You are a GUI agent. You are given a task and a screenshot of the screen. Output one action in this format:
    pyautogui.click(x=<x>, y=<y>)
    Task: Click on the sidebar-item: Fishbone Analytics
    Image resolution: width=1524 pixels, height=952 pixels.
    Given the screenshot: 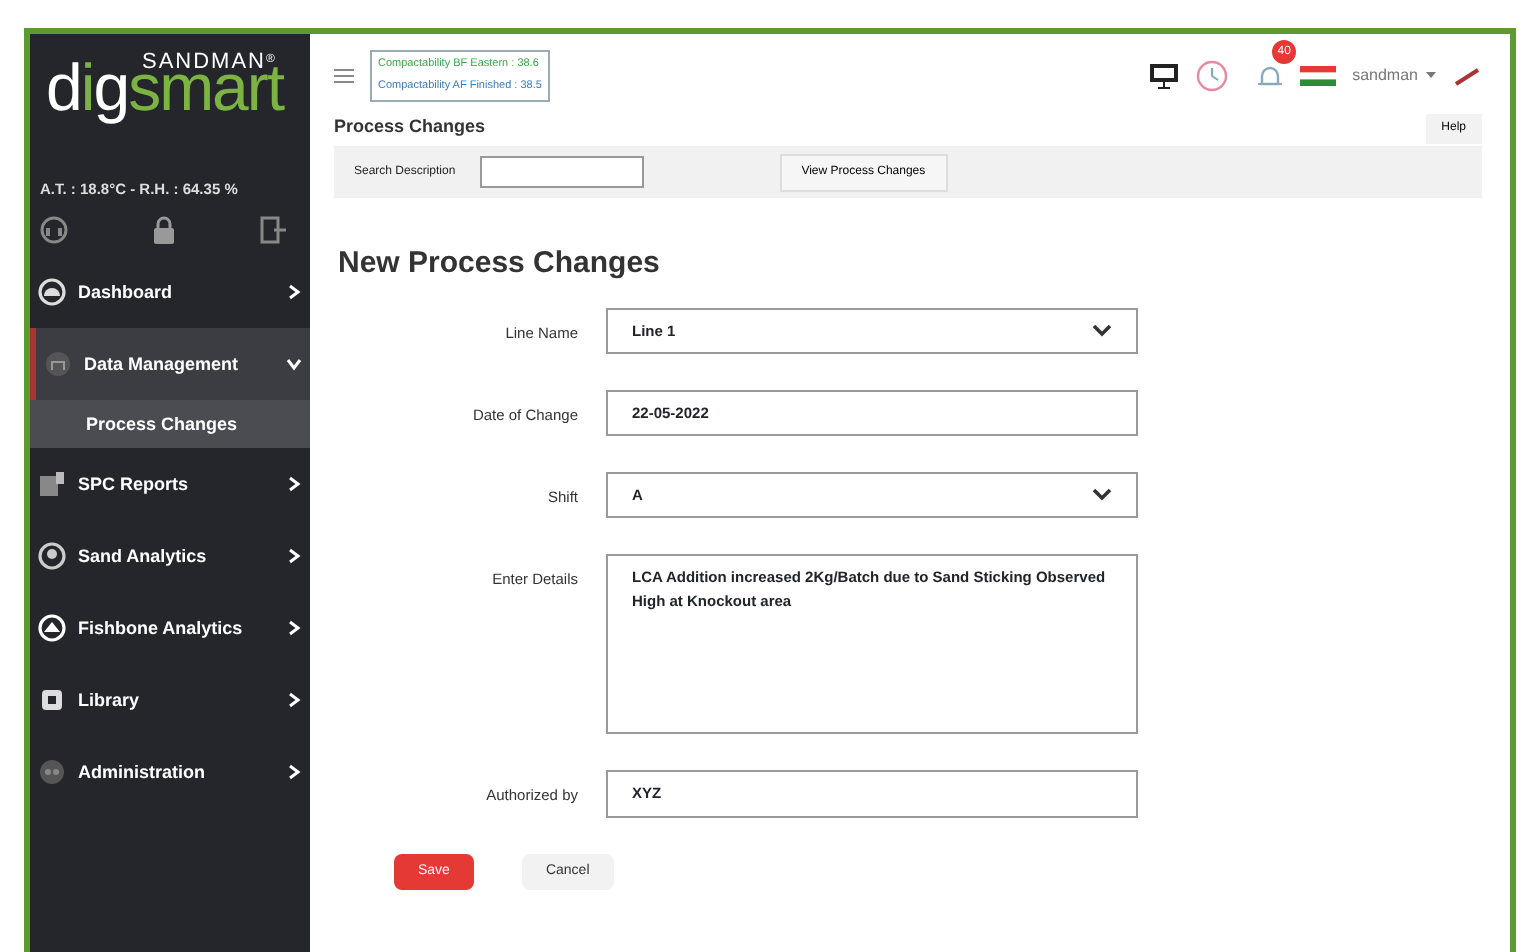 What is the action you would take?
    pyautogui.click(x=170, y=628)
    